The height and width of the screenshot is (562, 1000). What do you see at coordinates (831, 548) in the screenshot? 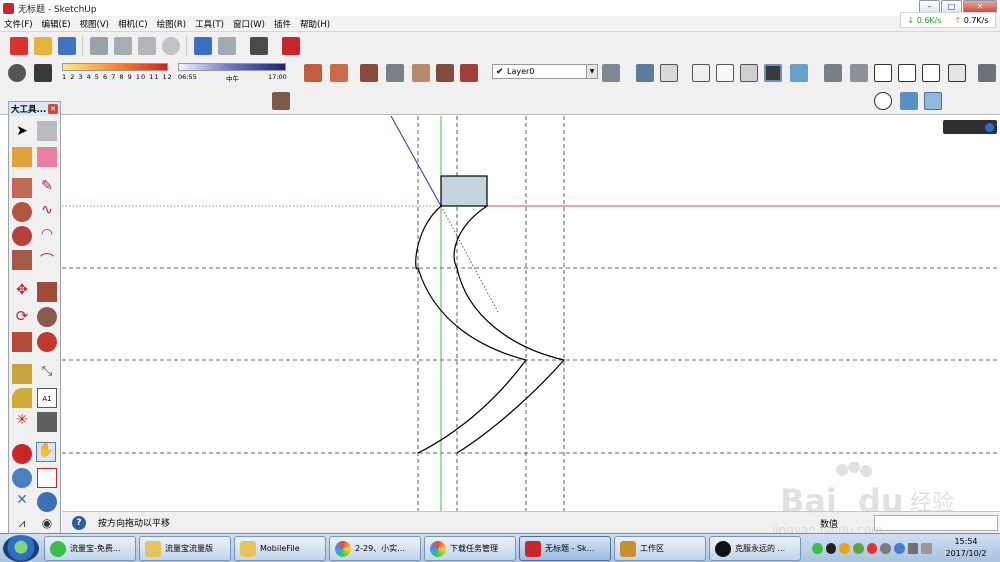
I see `qq-tray-icon` at bounding box center [831, 548].